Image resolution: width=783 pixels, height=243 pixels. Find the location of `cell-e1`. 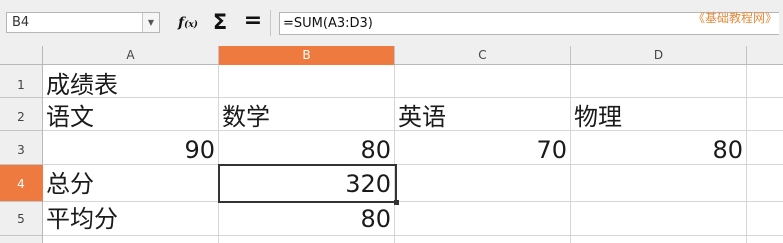

cell-e1 is located at coordinates (765, 81).